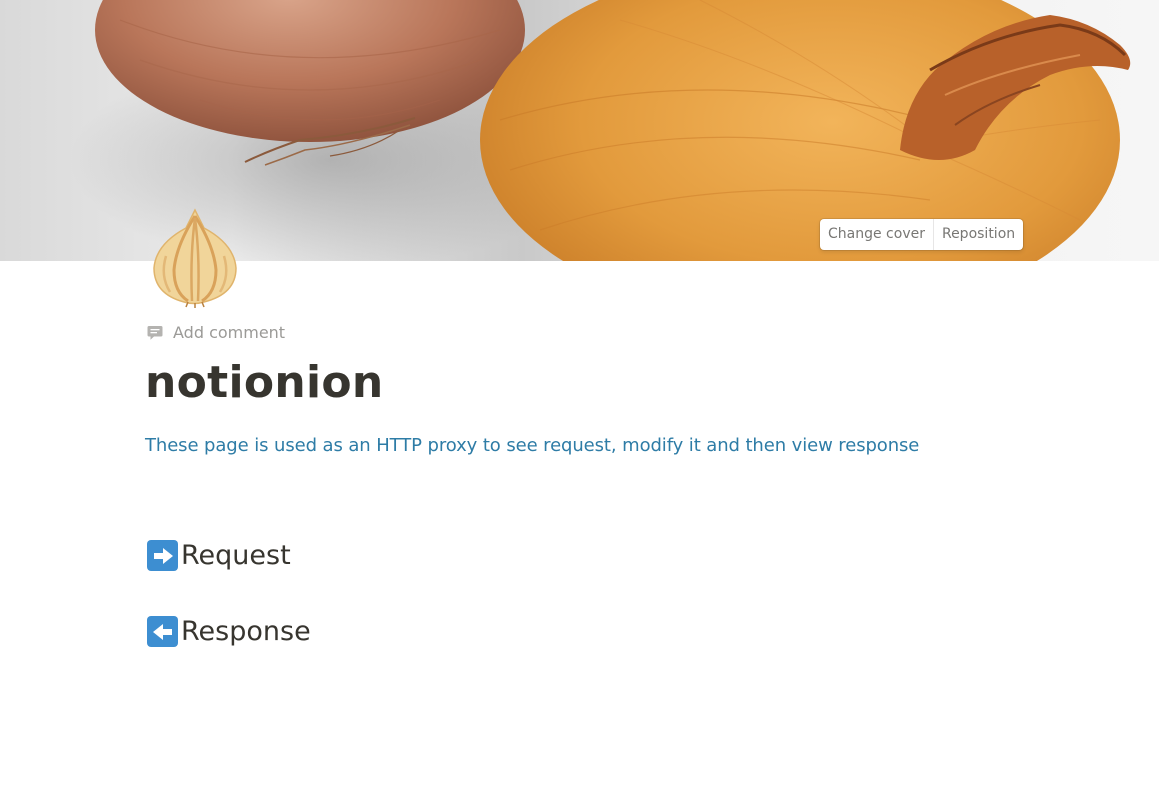  What do you see at coordinates (162, 555) in the screenshot?
I see `arrow-right-icon` at bounding box center [162, 555].